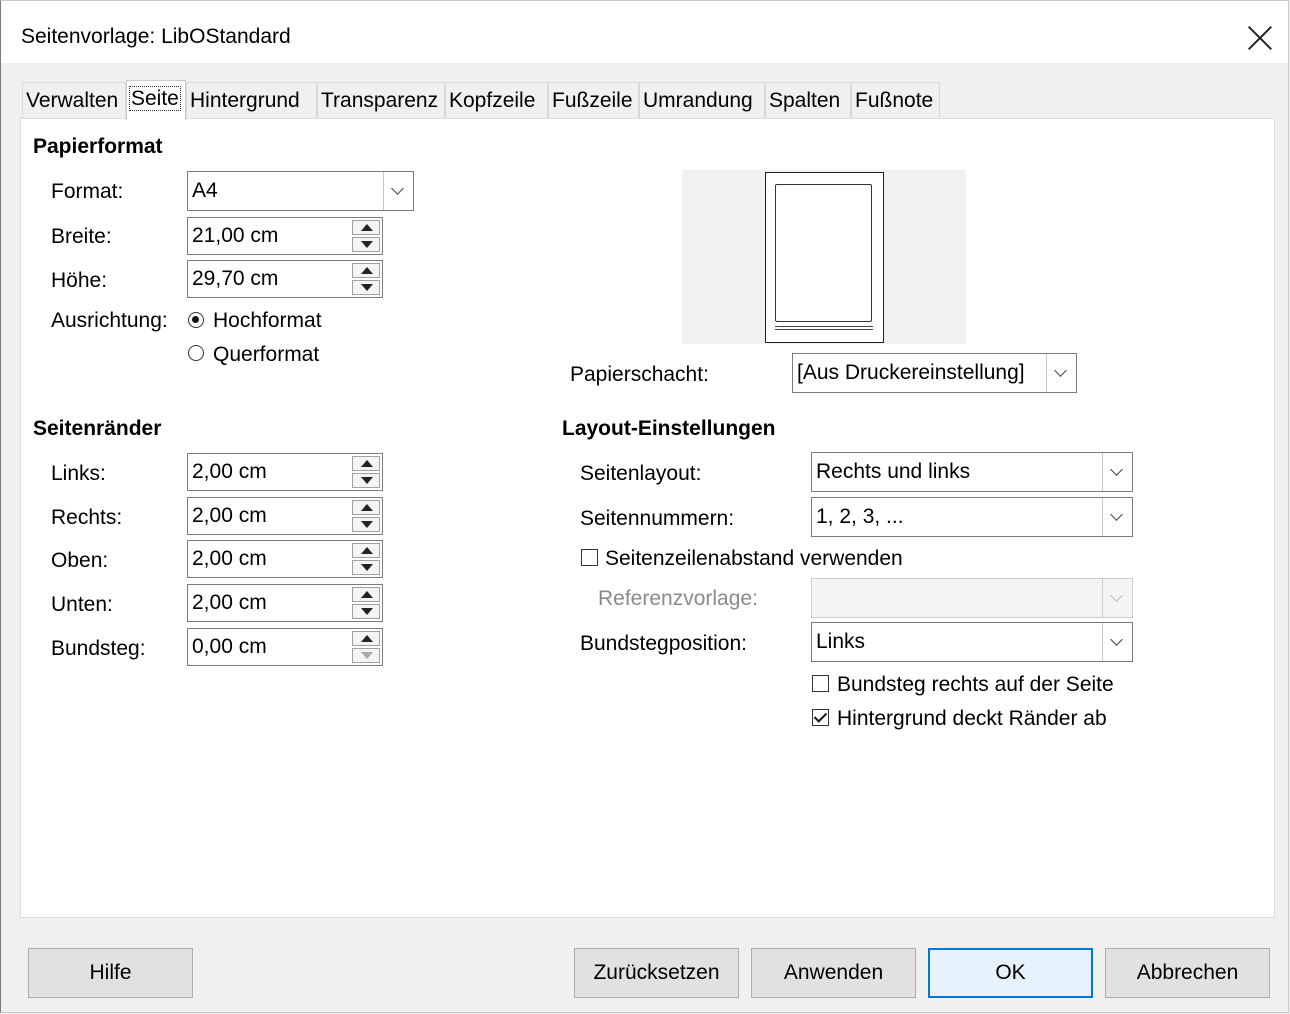  Describe the element at coordinates (98, 648) in the screenshot. I see `gutter-label: Bundsteg:` at that location.